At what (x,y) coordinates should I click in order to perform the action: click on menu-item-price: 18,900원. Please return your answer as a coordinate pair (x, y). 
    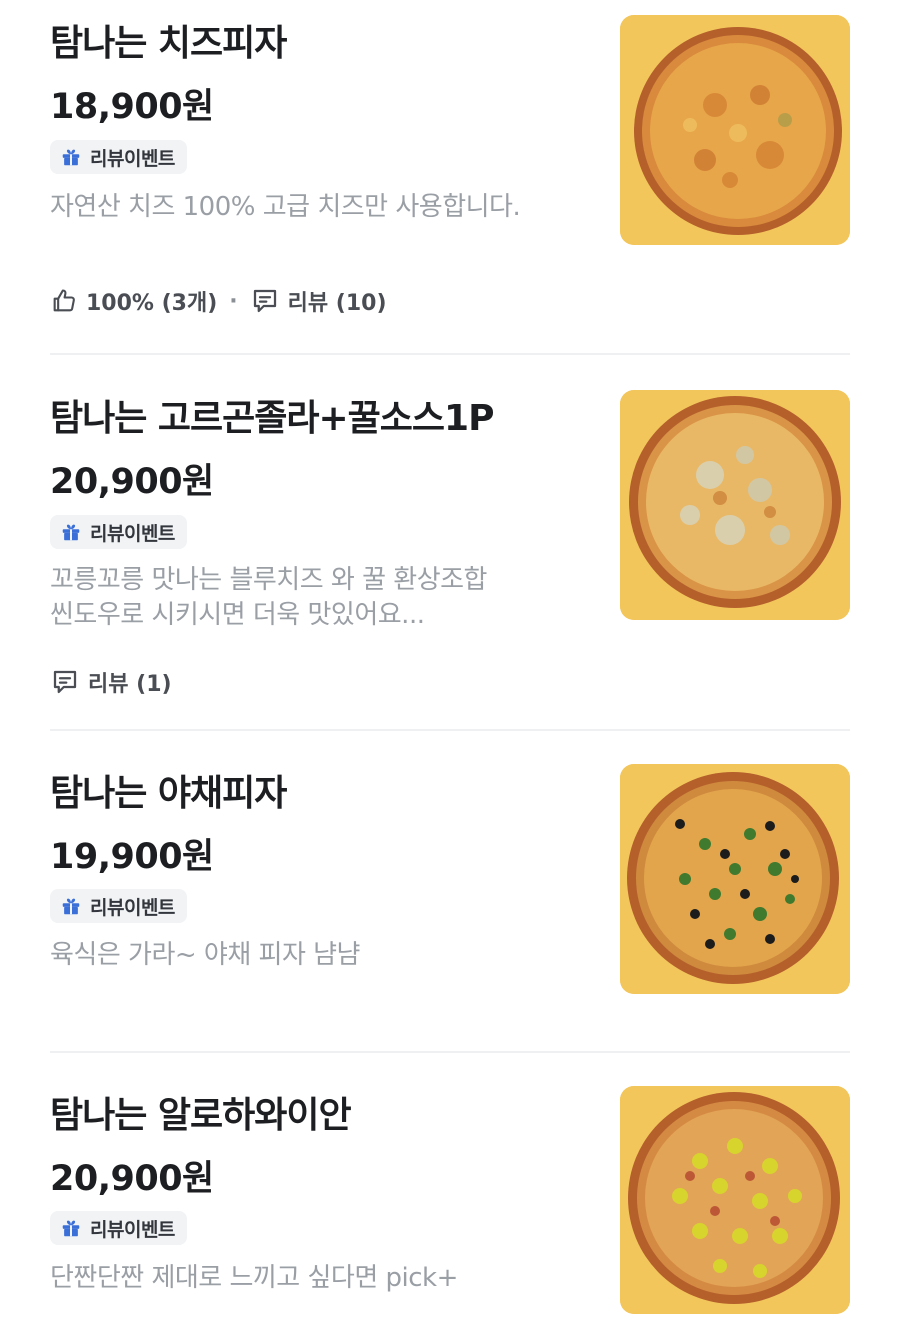
    Looking at the image, I should click on (132, 107).